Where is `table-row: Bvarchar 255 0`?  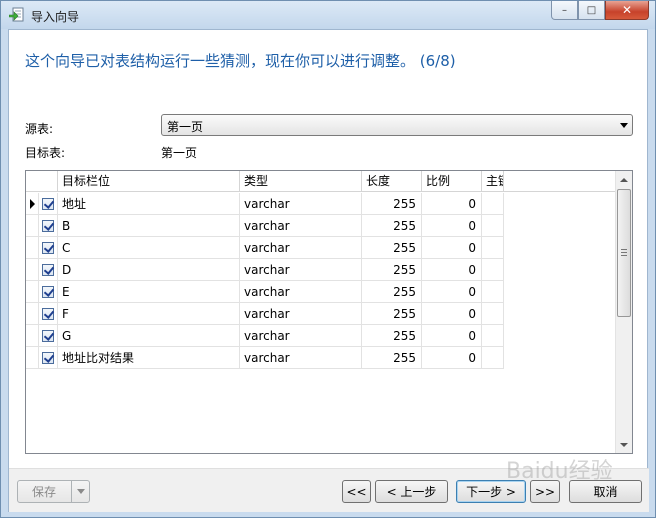 table-row: Bvarchar 255 0 is located at coordinates (265, 226).